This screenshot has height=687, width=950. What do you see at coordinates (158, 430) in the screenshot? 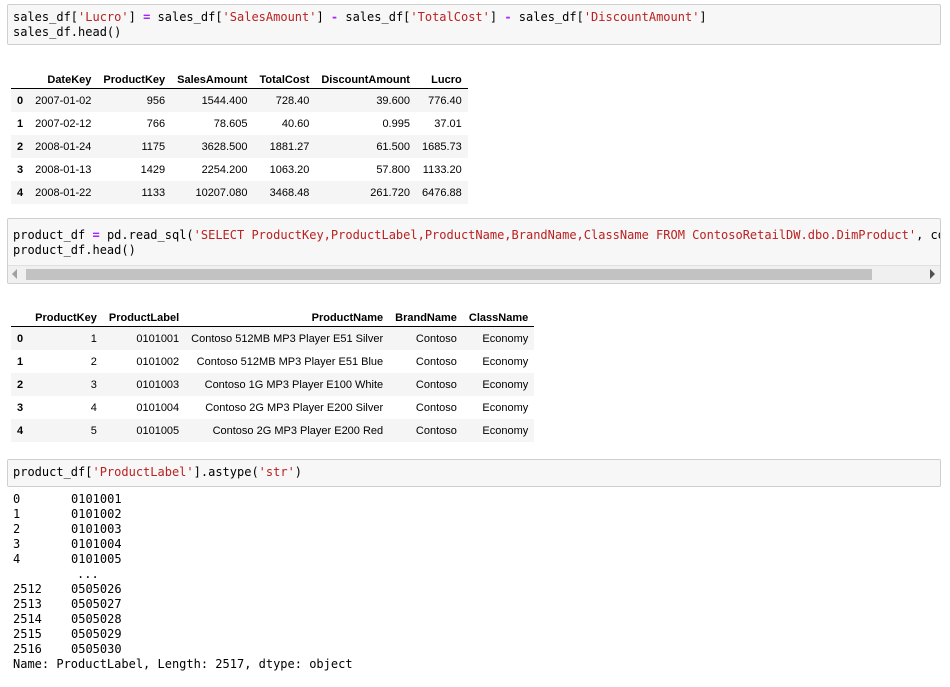
I see `table-cell: 0101005` at bounding box center [158, 430].